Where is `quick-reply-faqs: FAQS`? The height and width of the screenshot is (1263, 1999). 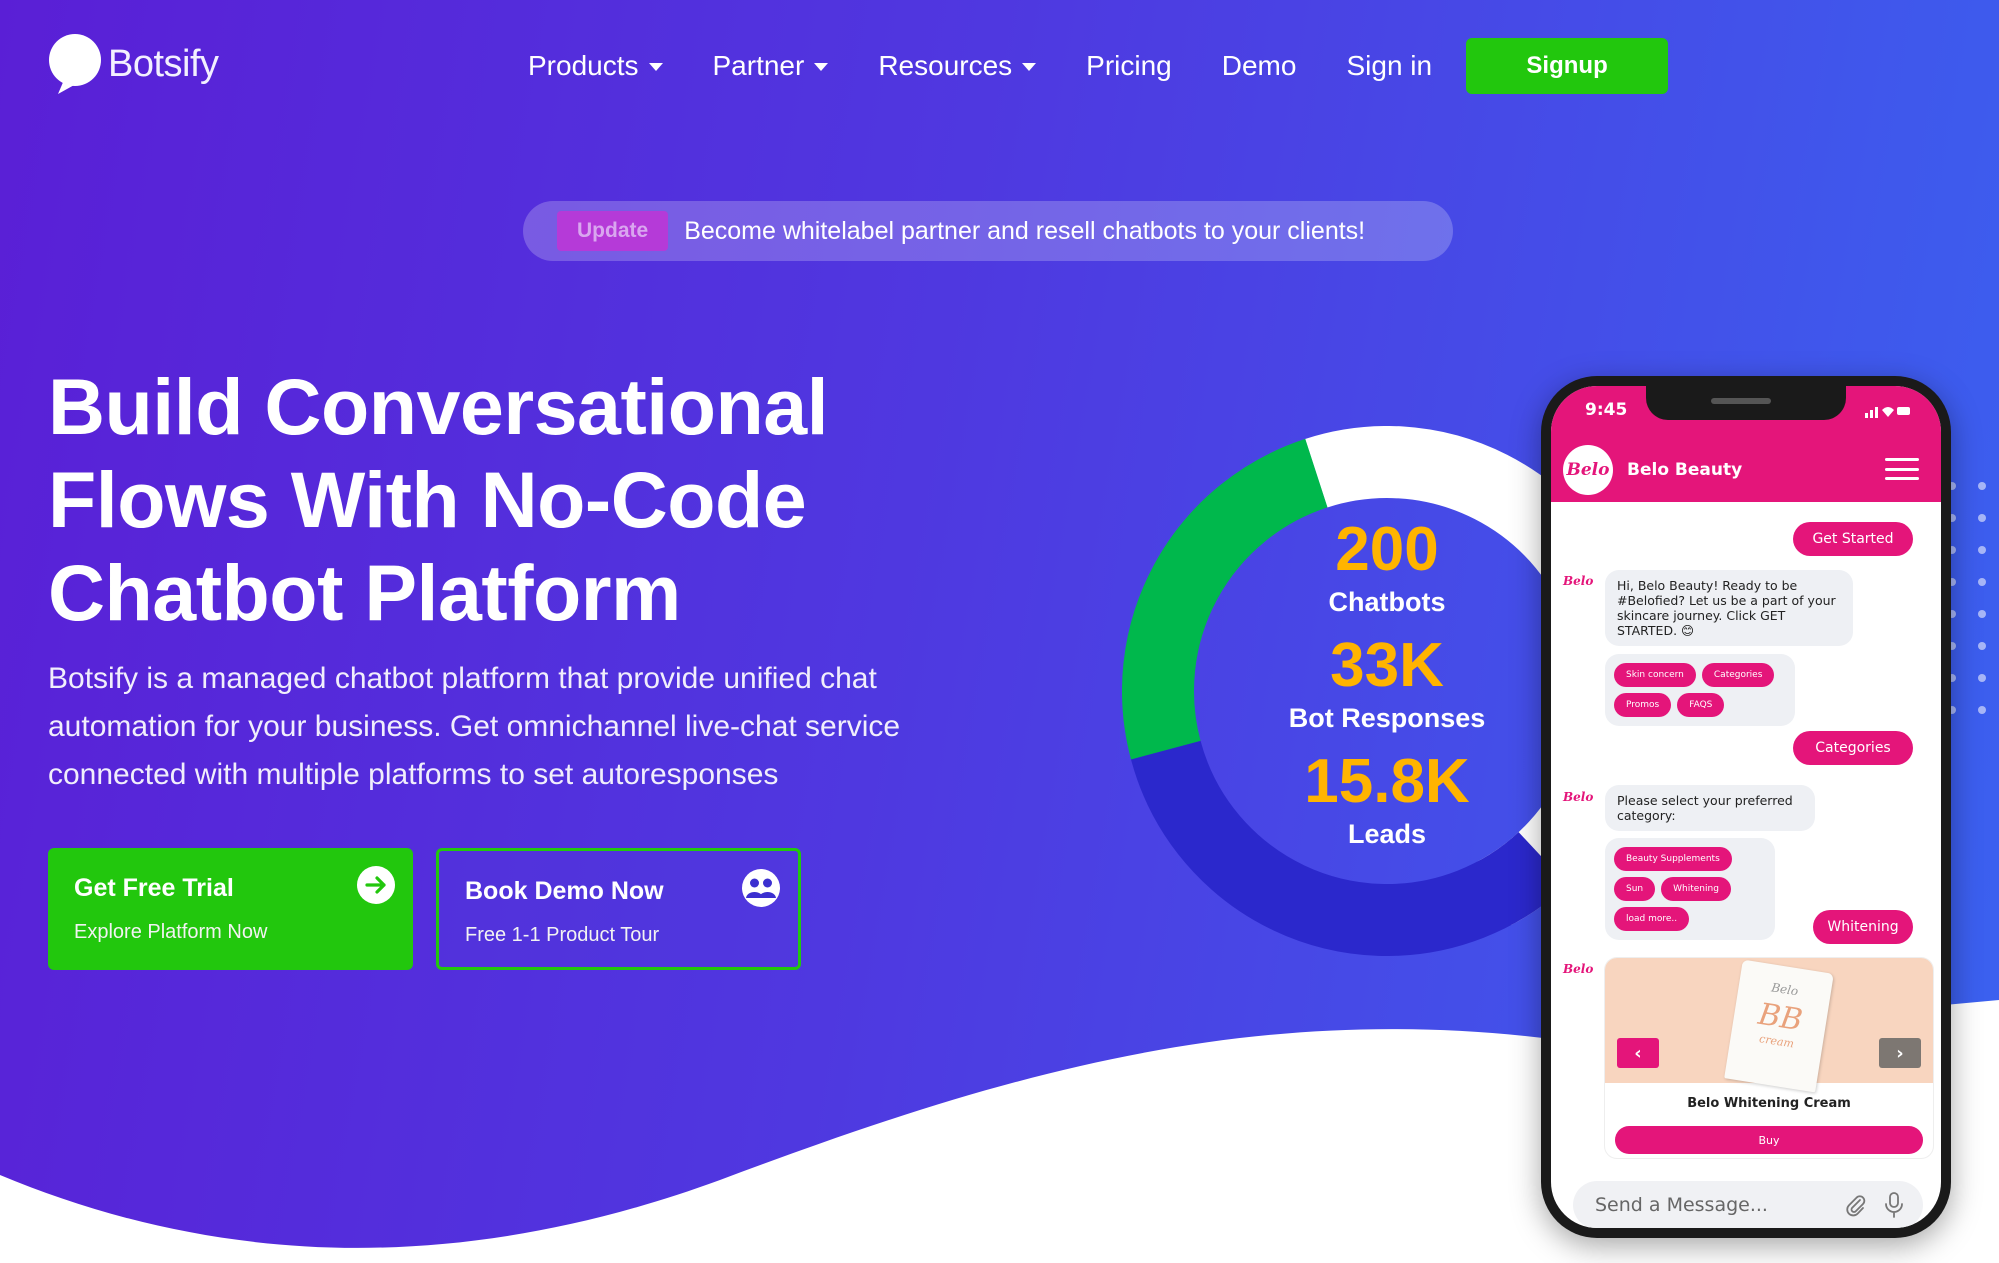
quick-reply-faqs: FAQS is located at coordinates (1701, 705).